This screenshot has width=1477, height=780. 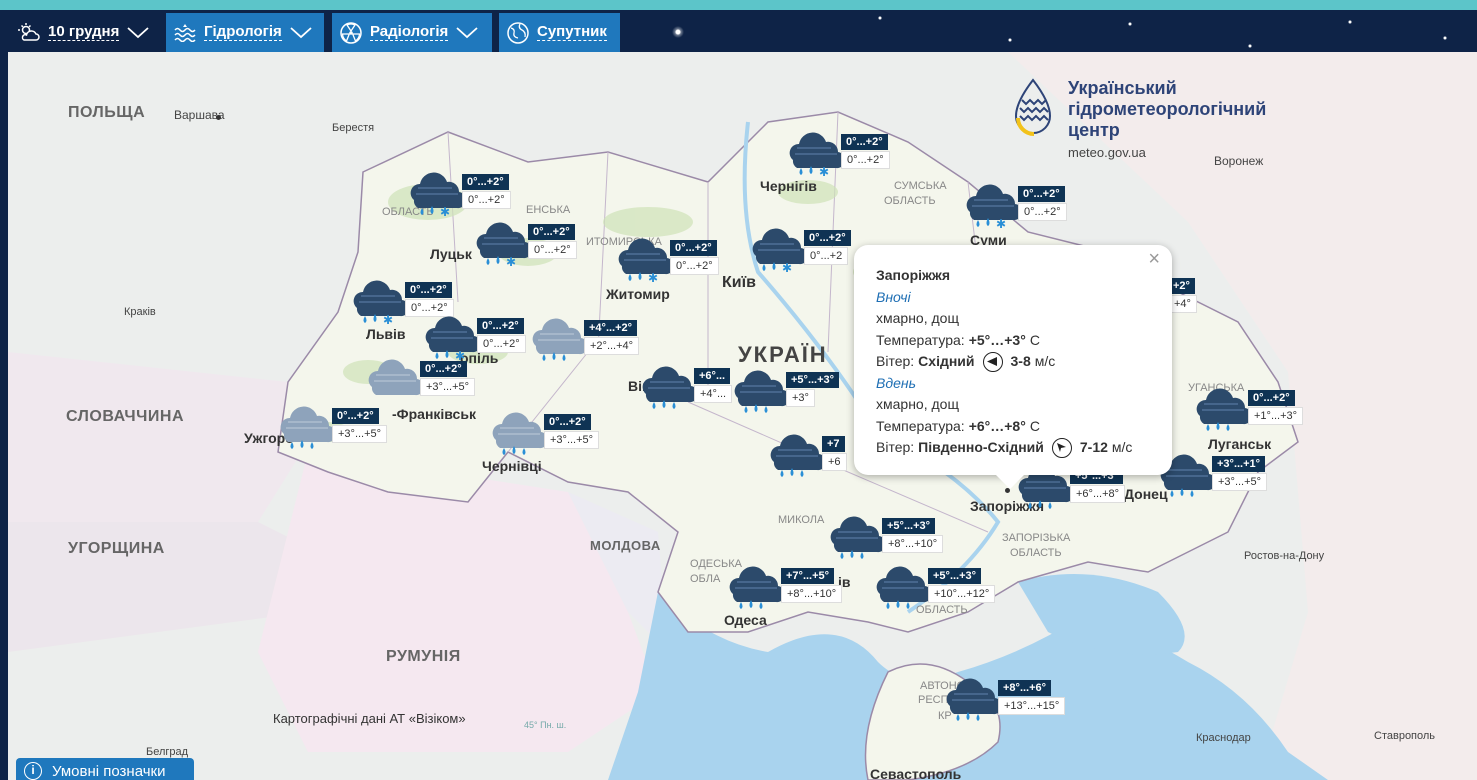 What do you see at coordinates (745, 620) in the screenshot?
I see `city-odesa: Одеса` at bounding box center [745, 620].